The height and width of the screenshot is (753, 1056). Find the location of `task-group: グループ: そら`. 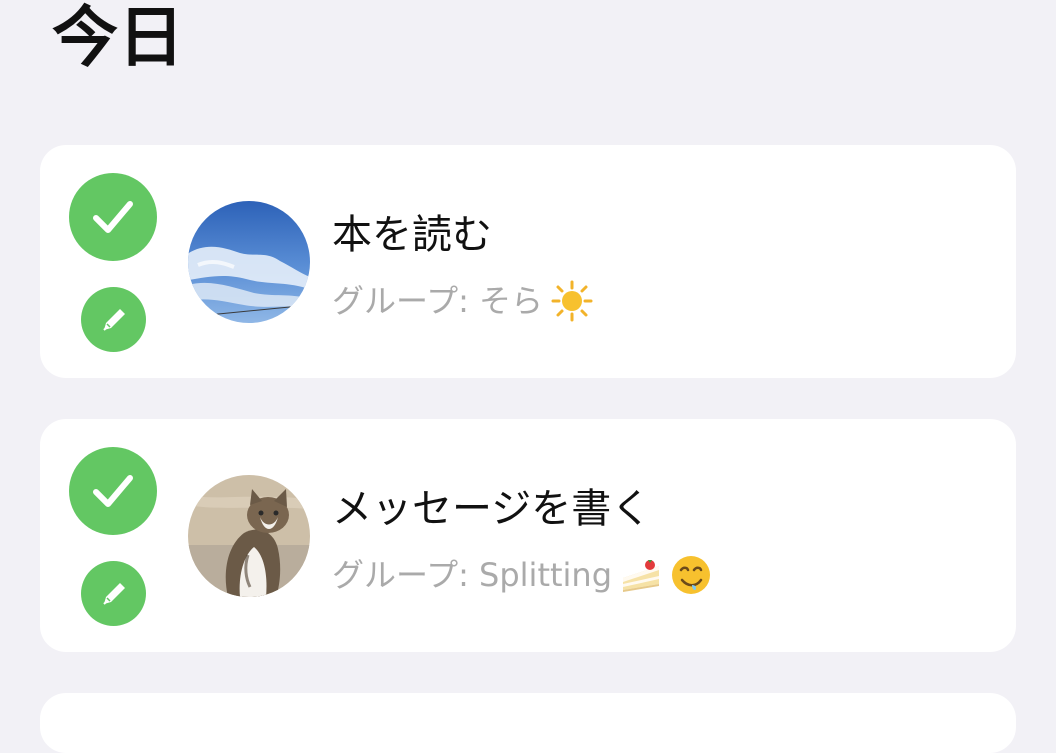

task-group: グループ: そら is located at coordinates (462, 301).